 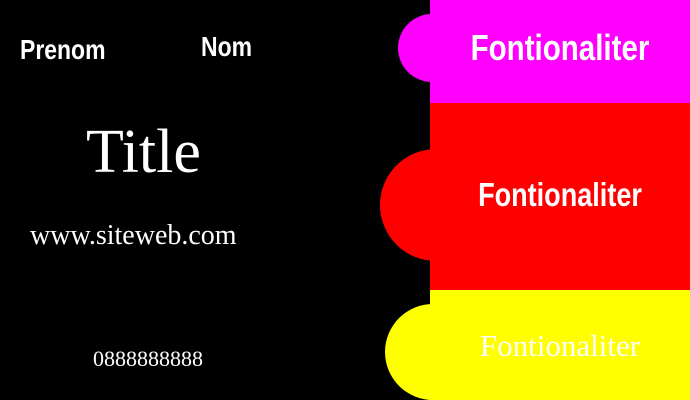 I want to click on tab-label-1: Fontionaliter, so click(x=560, y=47).